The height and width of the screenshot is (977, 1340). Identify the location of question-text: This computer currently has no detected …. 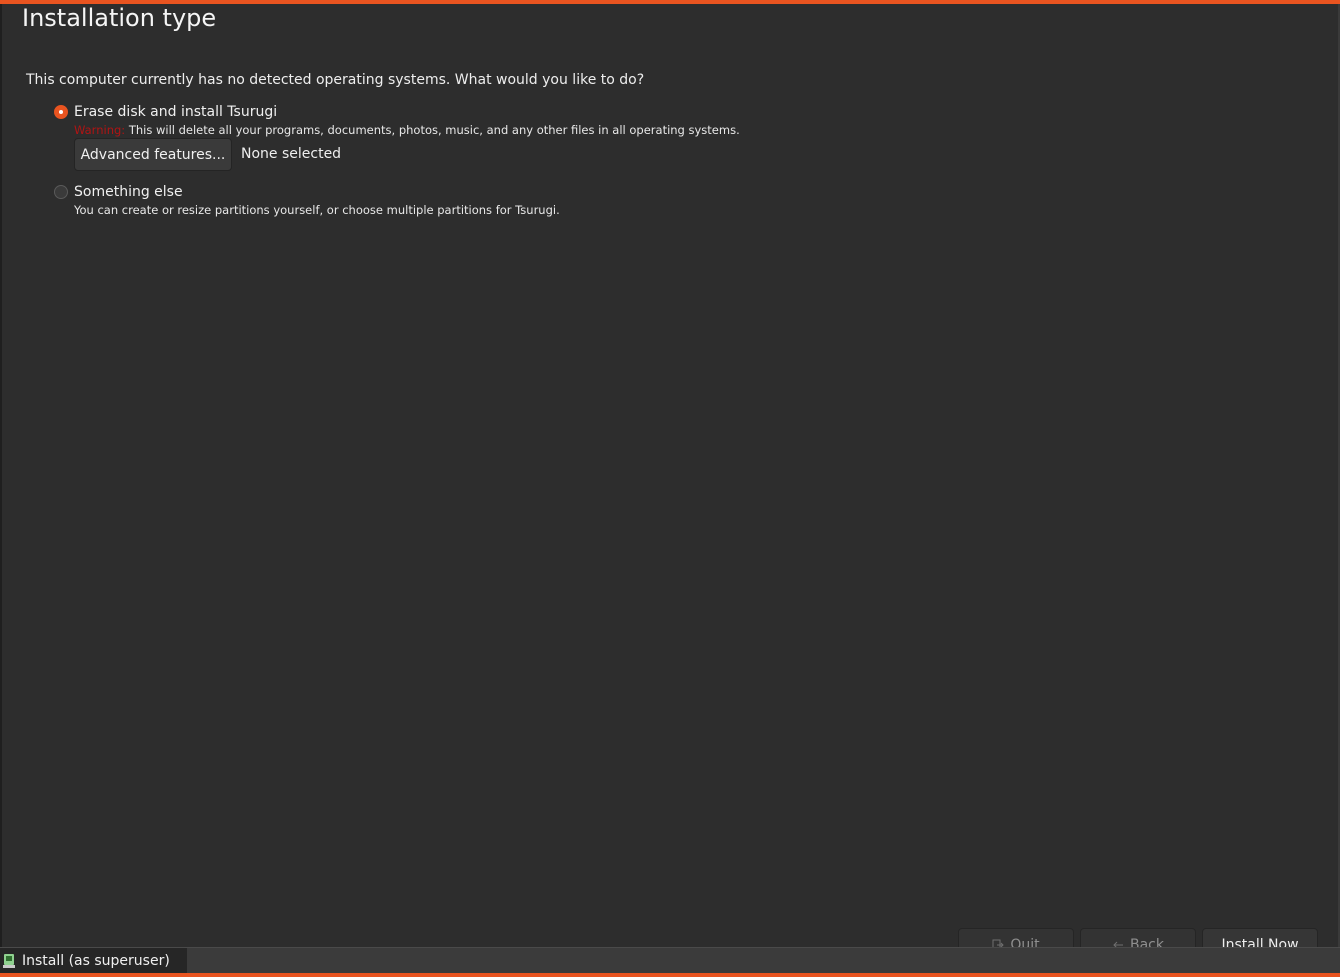
(335, 80).